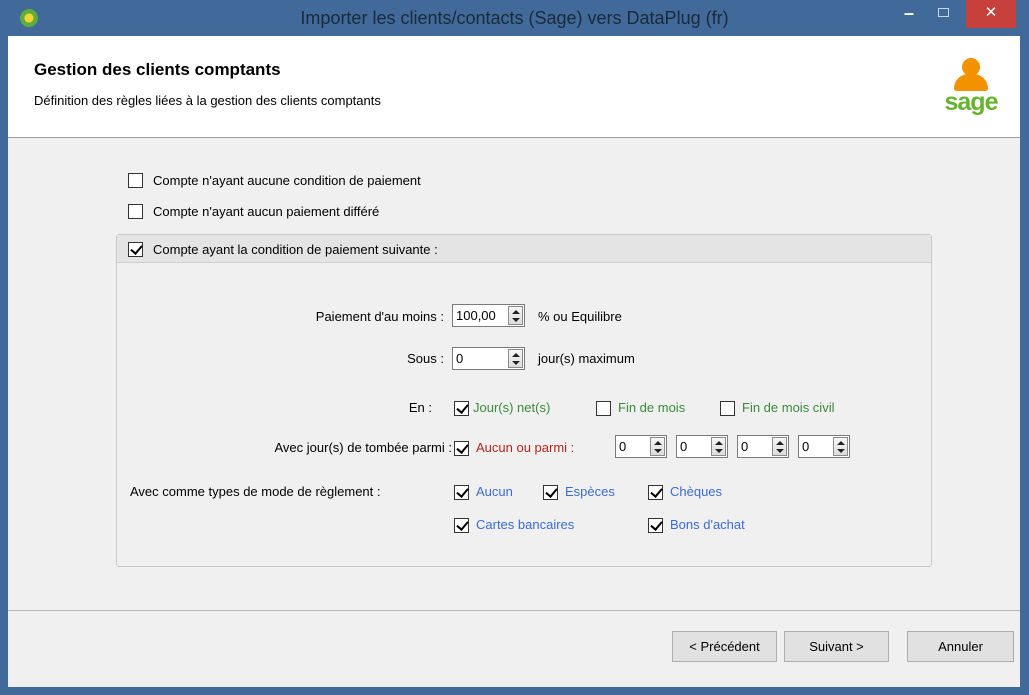 This screenshot has height=695, width=1029. I want to click on in-label: En :, so click(420, 407).